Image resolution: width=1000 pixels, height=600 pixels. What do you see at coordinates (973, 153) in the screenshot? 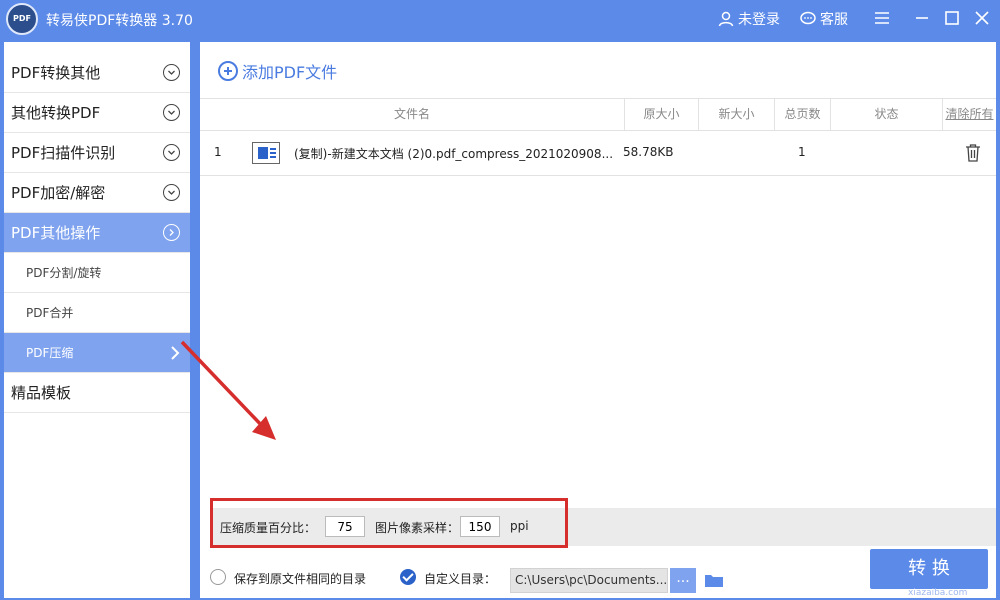
I see `trash-icon` at bounding box center [973, 153].